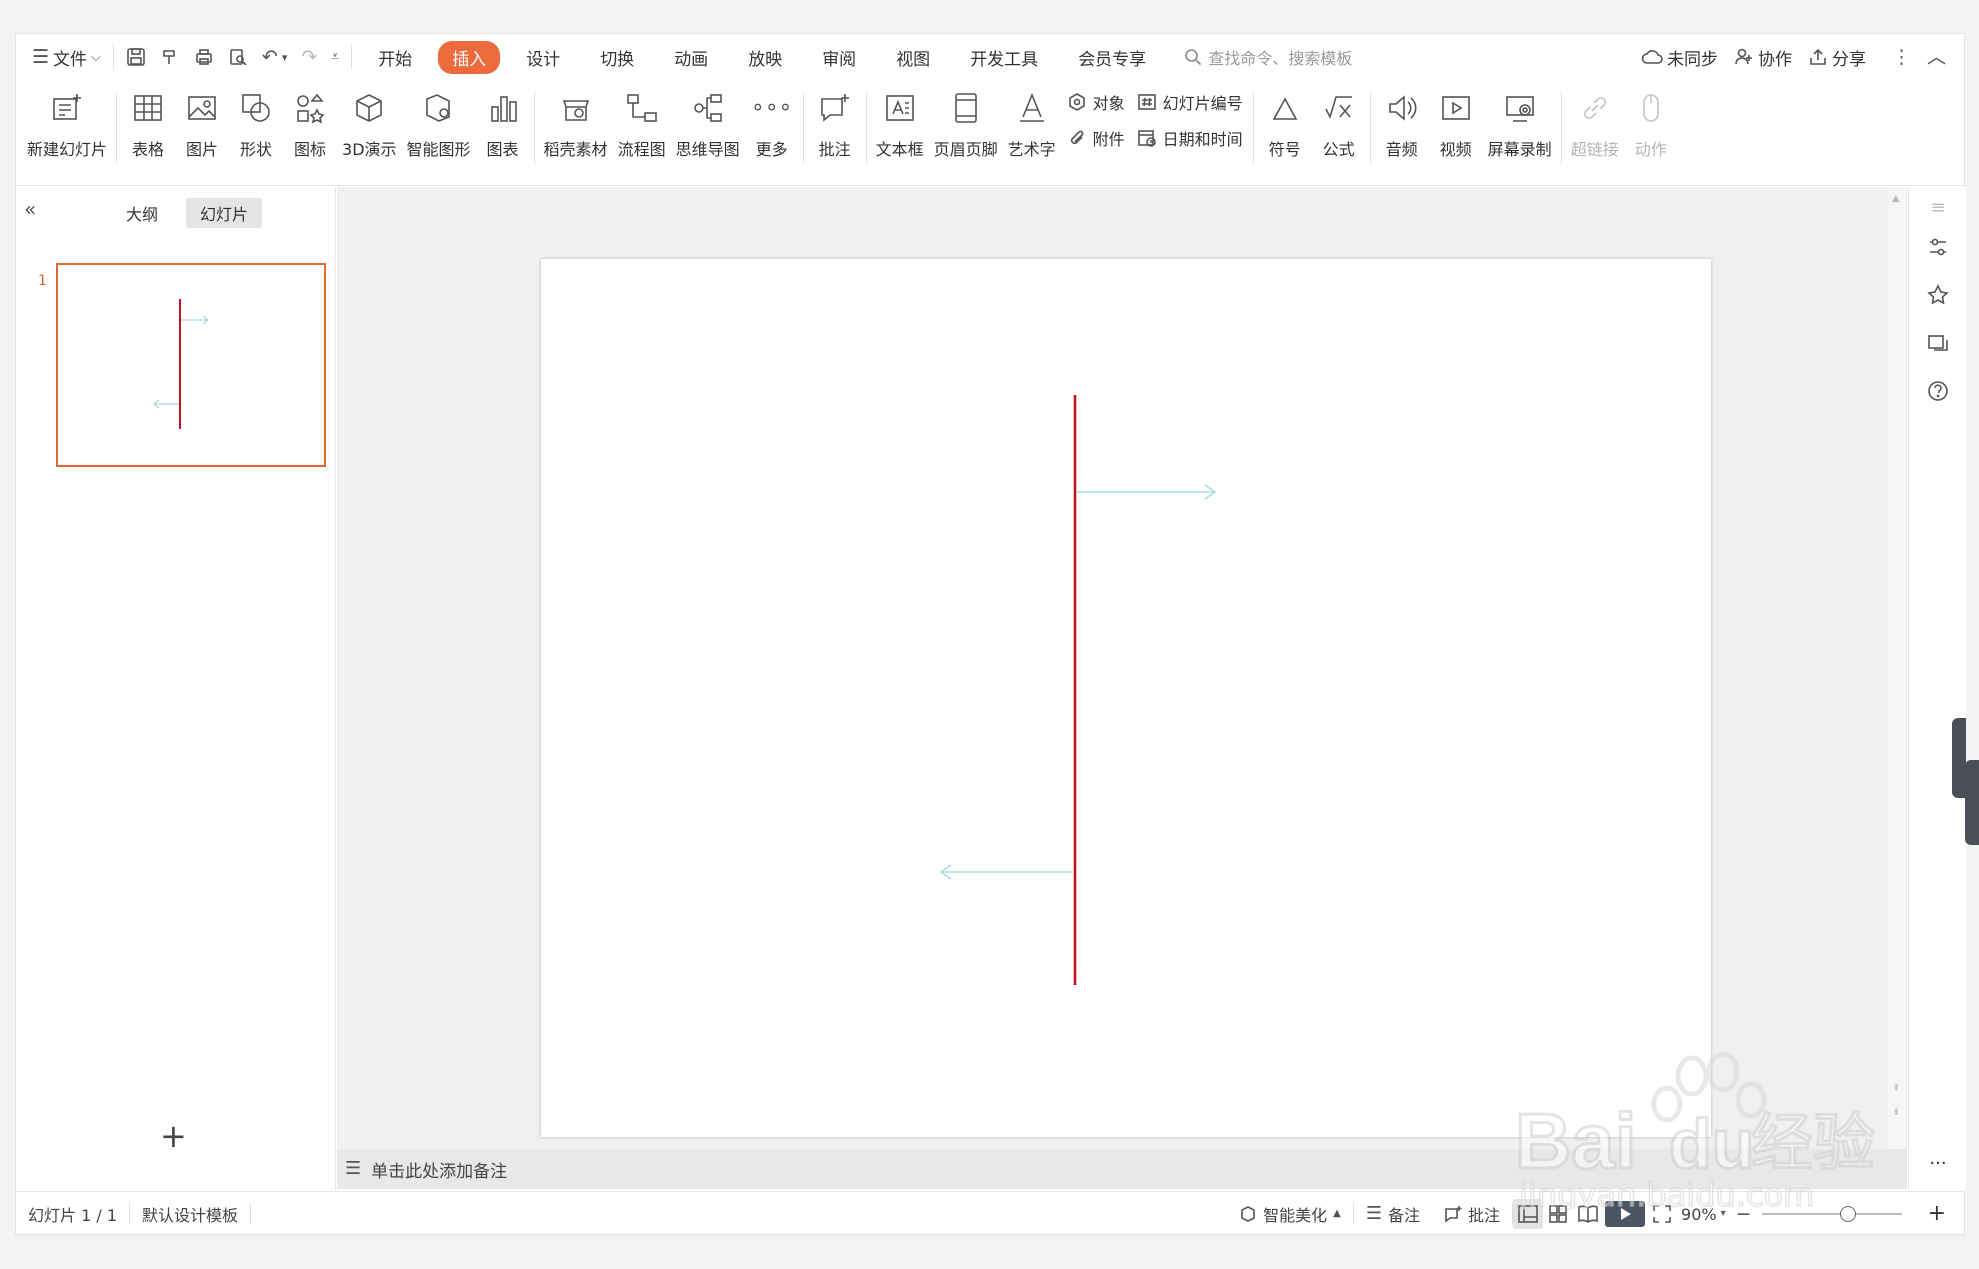 This screenshot has height=1269, width=1979. What do you see at coordinates (1938, 295) in the screenshot?
I see `star-animation-icon` at bounding box center [1938, 295].